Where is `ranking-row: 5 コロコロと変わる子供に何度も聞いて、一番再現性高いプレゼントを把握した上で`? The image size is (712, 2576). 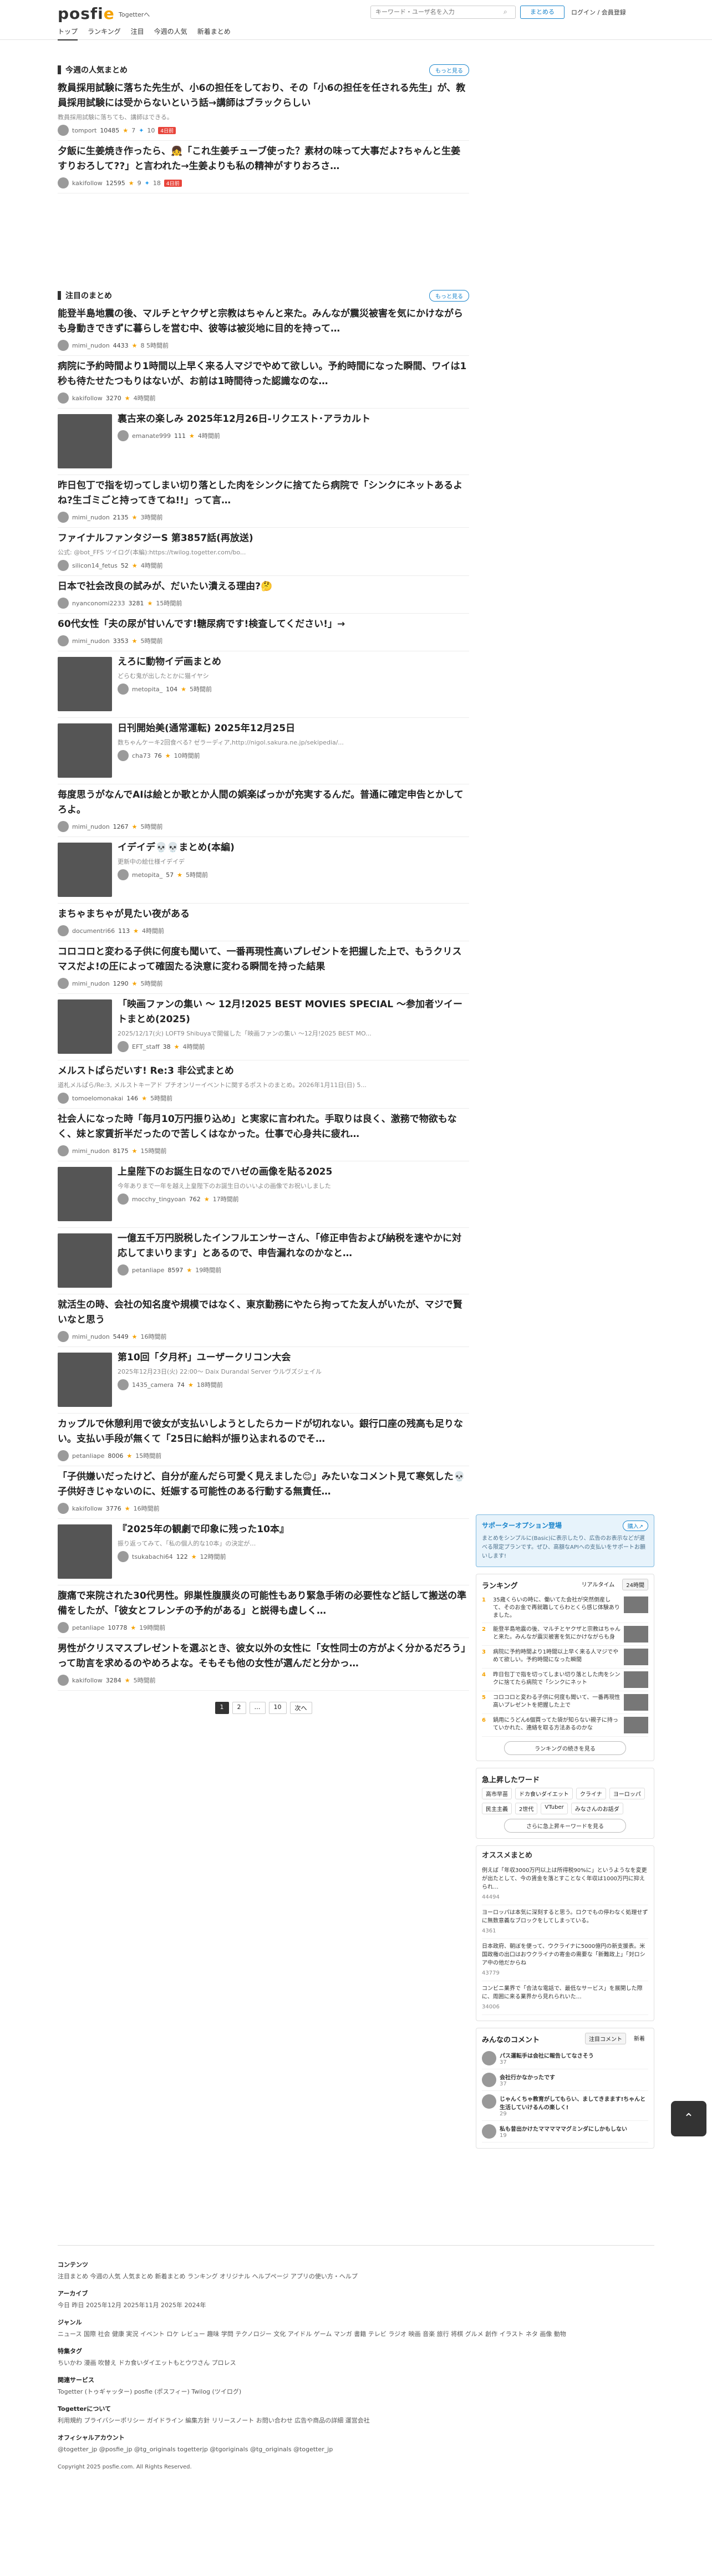 ranking-row: 5 コロコロと変わる子供に何度も聞いて、一番再現性高いプレゼントを把握した上で is located at coordinates (565, 1702).